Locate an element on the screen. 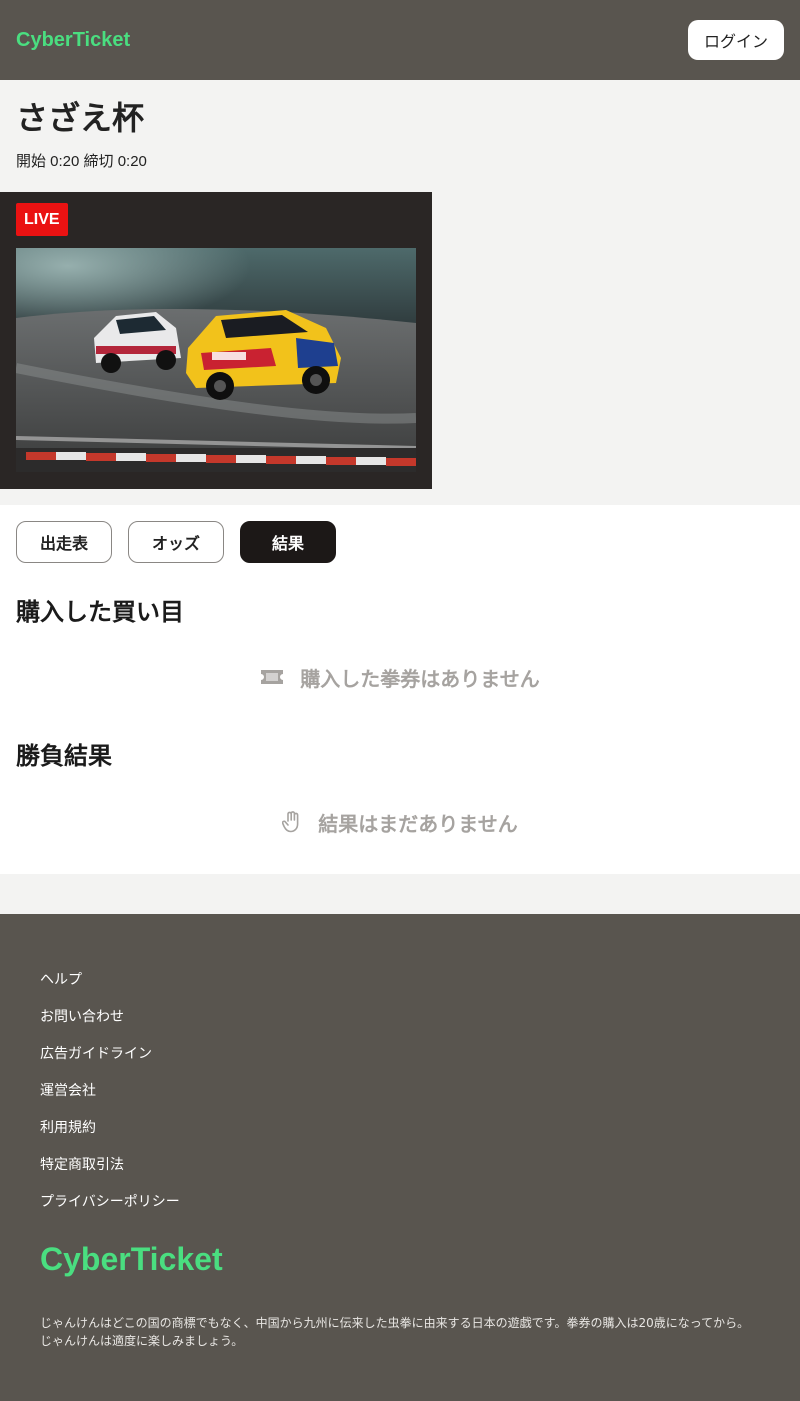 The image size is (800, 1401). site-logo: CyberTicket is located at coordinates (73, 40).